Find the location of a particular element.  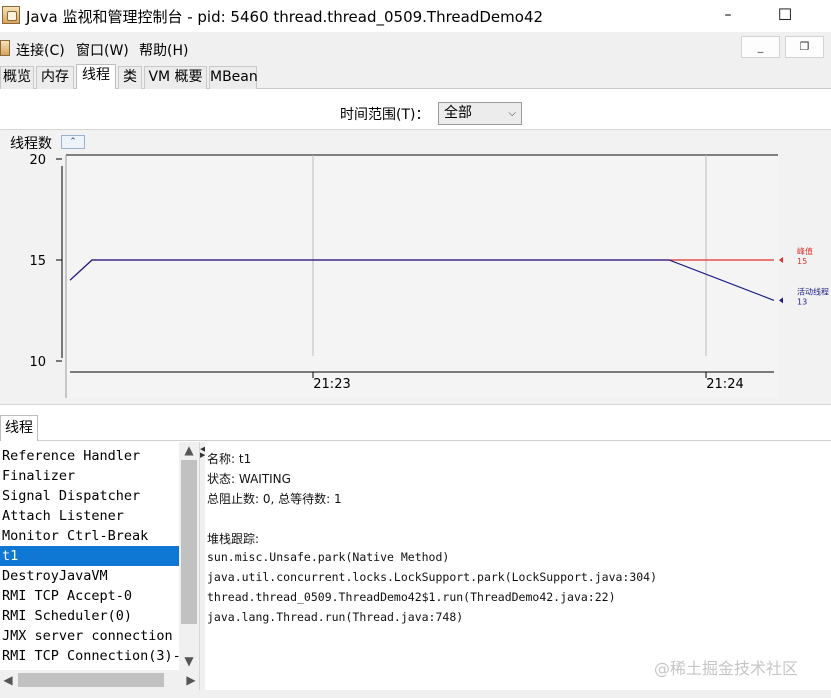

time-range-row: 时间范围(T)： 全部 ⌵ is located at coordinates (415, 113).